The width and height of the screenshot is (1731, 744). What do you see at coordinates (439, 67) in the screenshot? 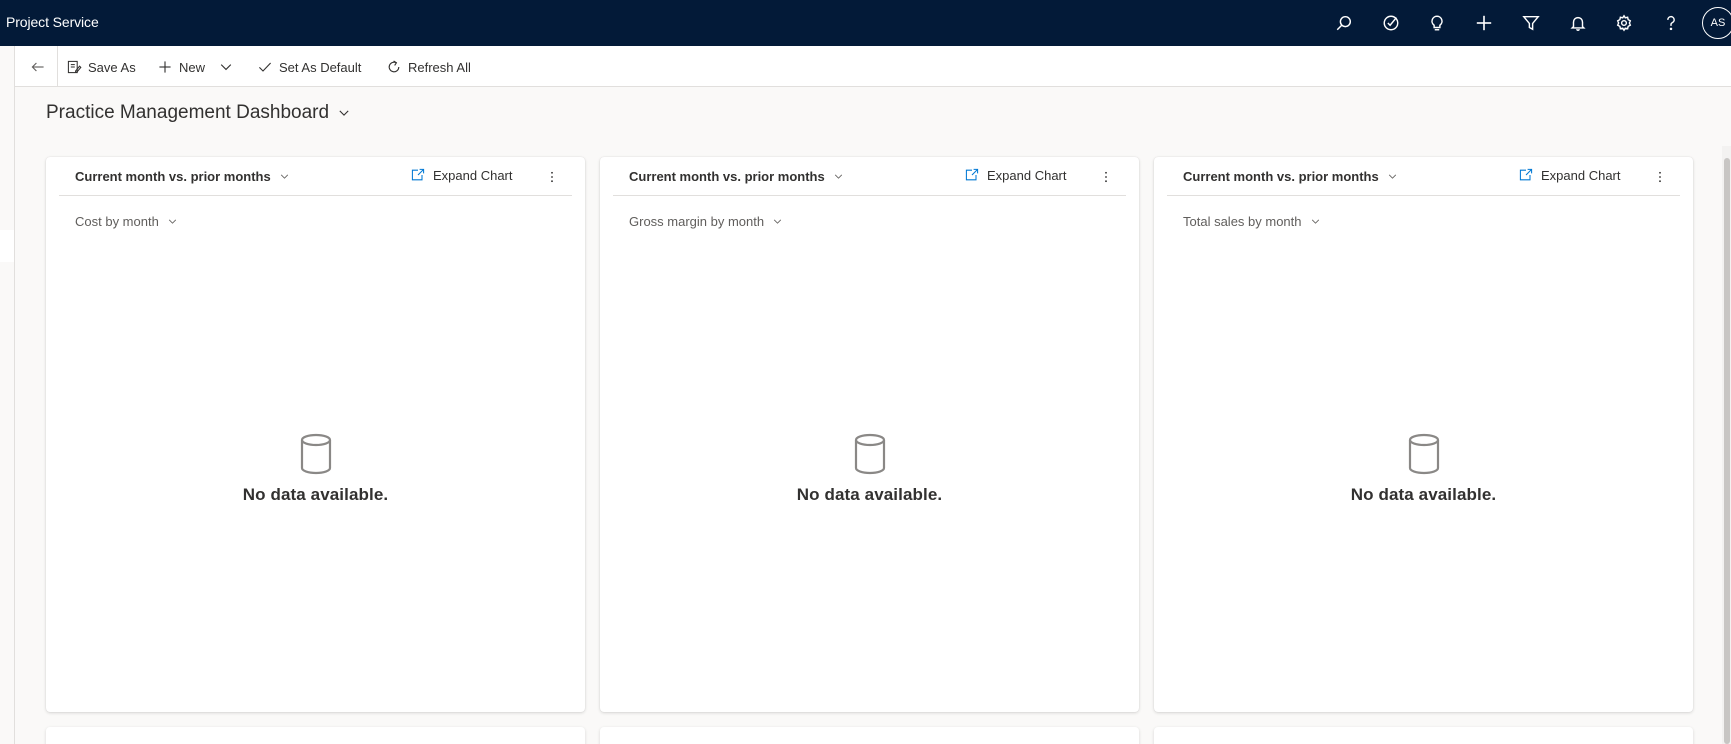
I see `refresh-all-label: Refresh All` at bounding box center [439, 67].